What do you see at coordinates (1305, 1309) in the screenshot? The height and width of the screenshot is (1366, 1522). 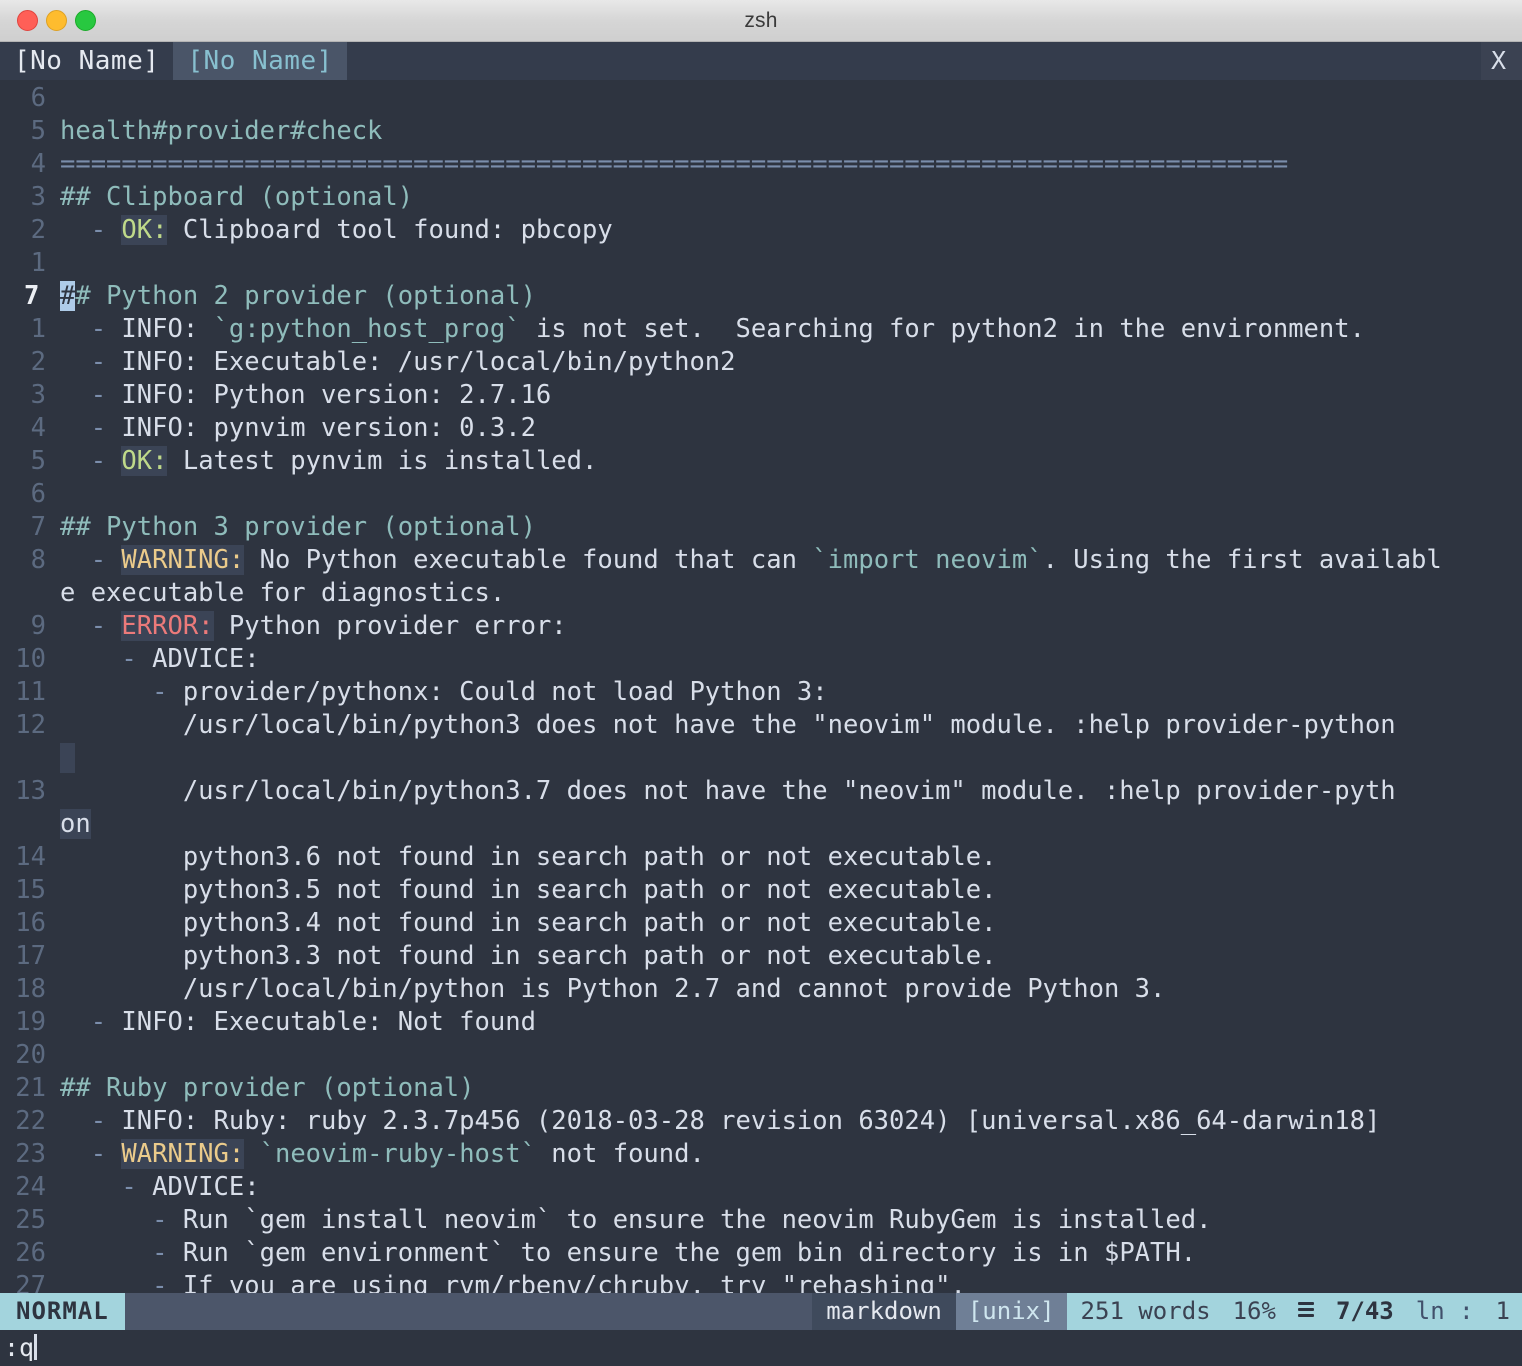 I see `scroll-indicator-icon` at bounding box center [1305, 1309].